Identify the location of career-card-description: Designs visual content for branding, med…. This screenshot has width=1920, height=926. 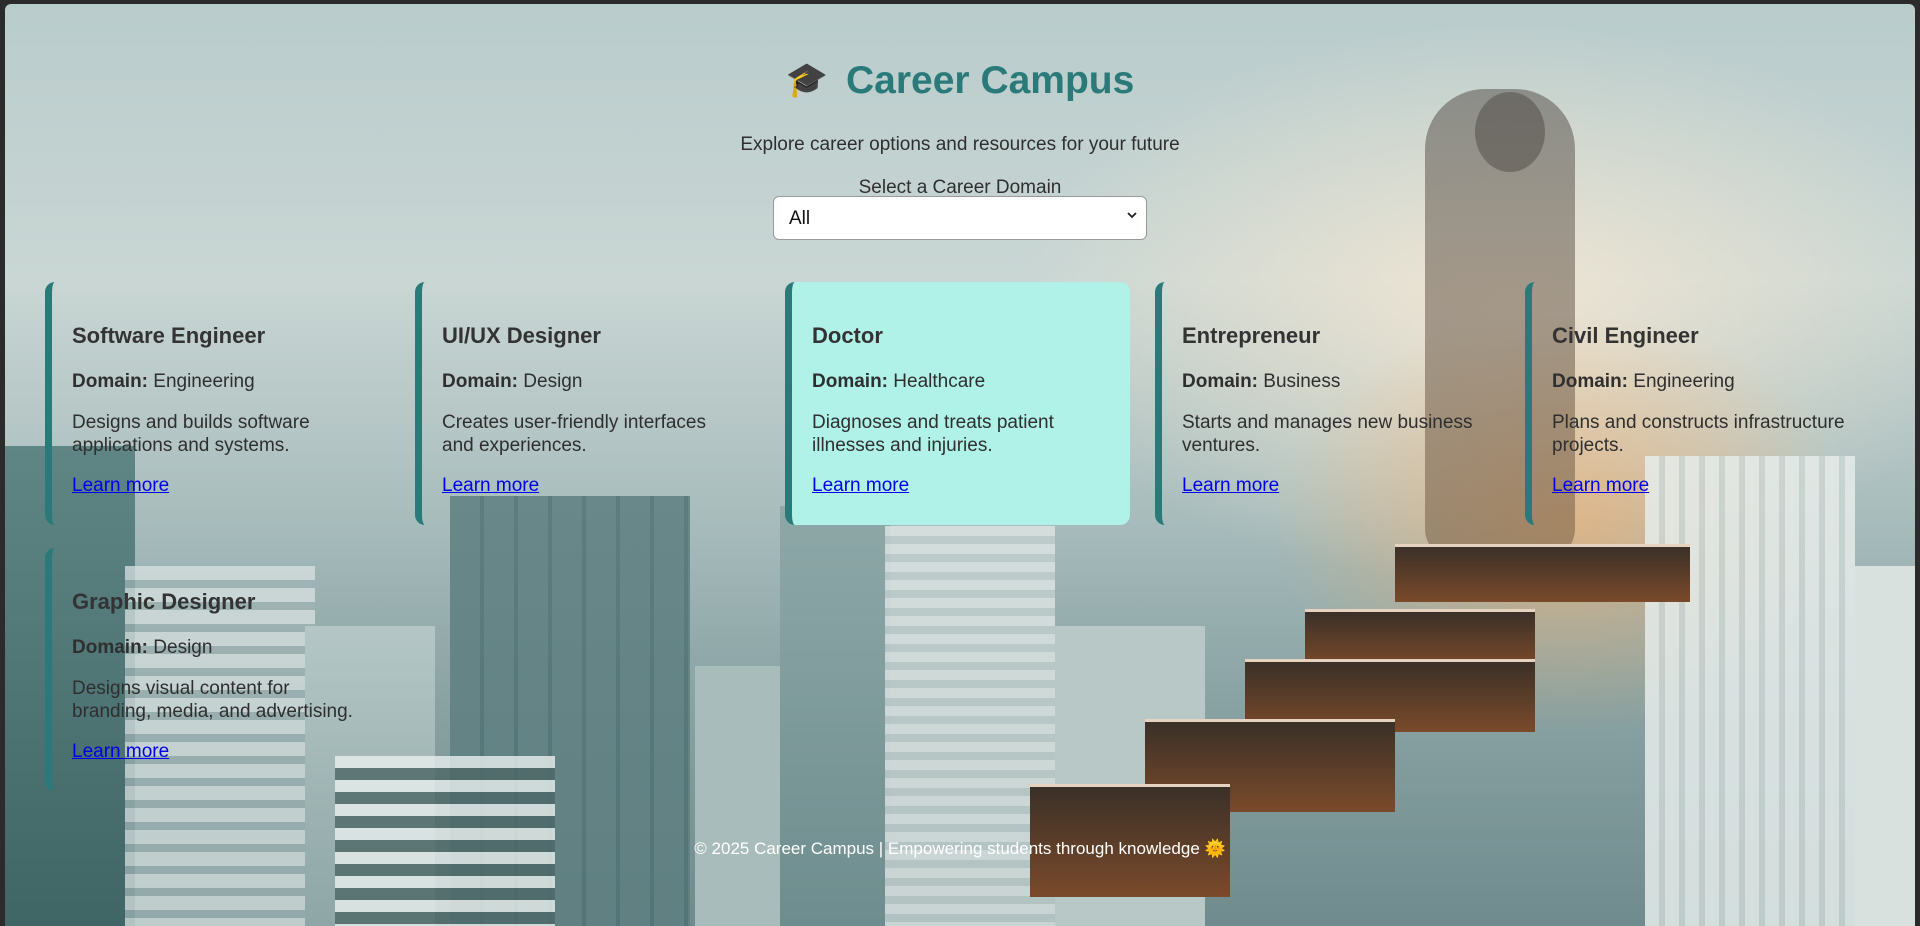
(212, 700).